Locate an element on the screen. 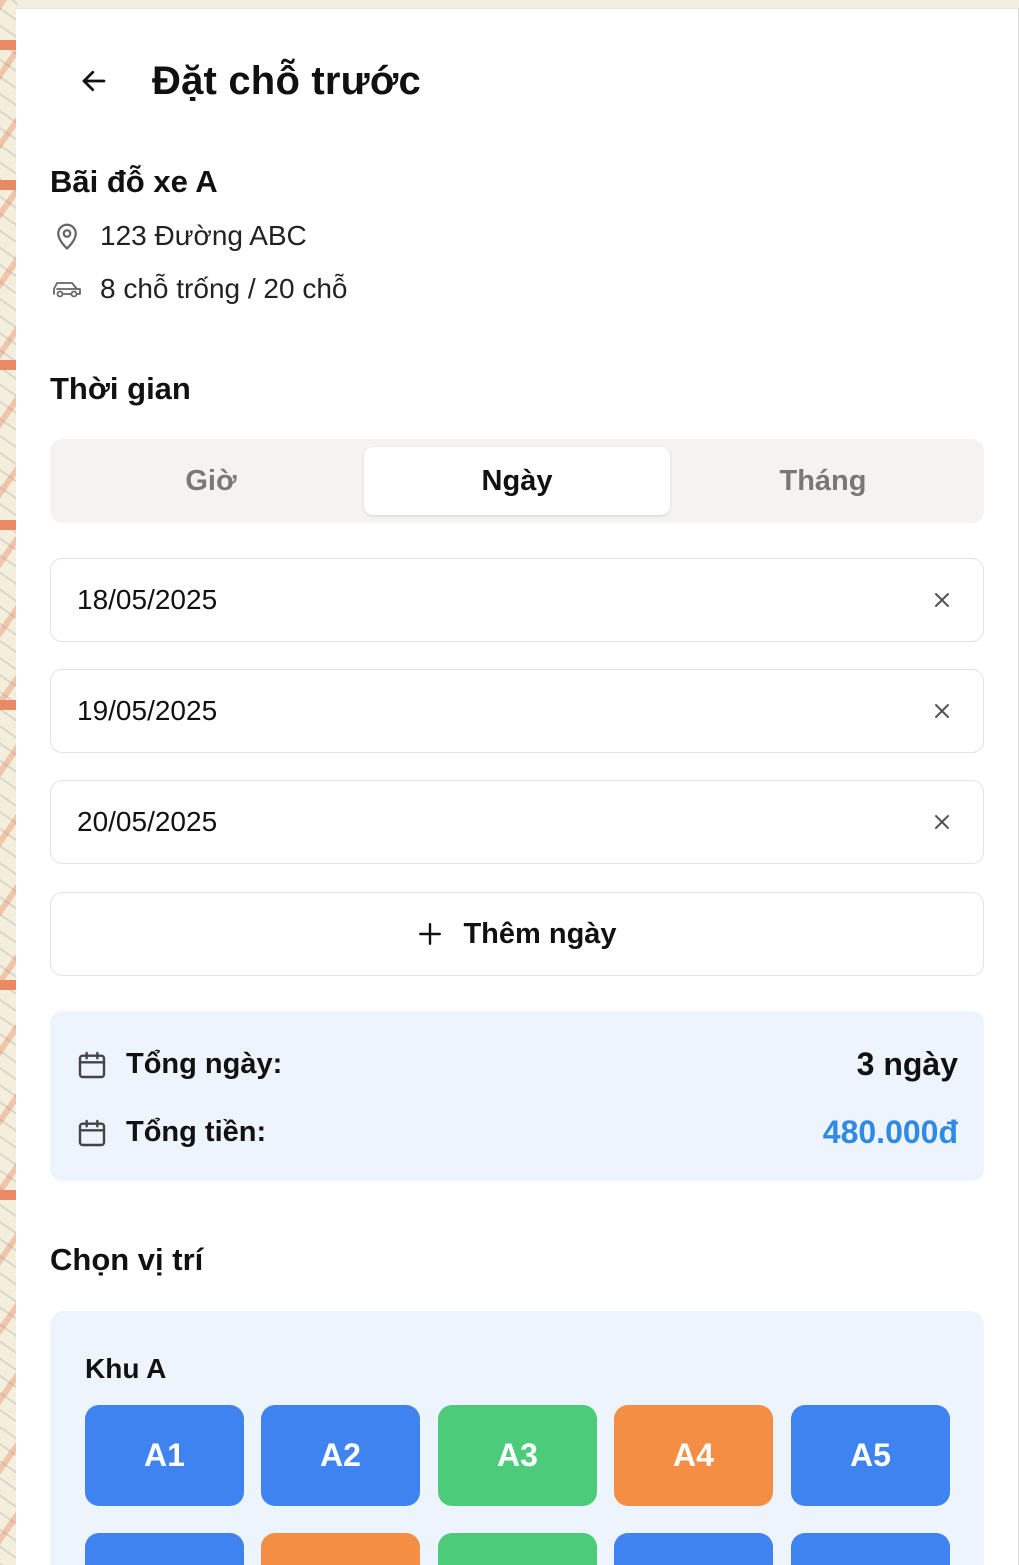  date-field: 20/05/2025 is located at coordinates (517, 822).